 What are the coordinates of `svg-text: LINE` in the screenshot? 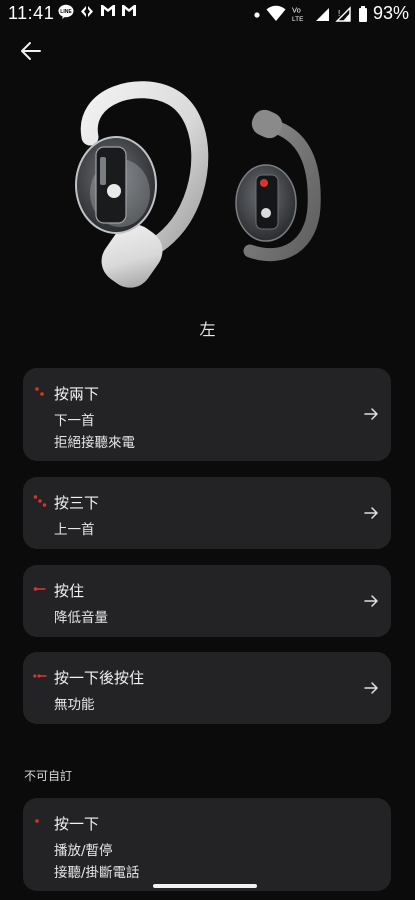 It's located at (66, 12).